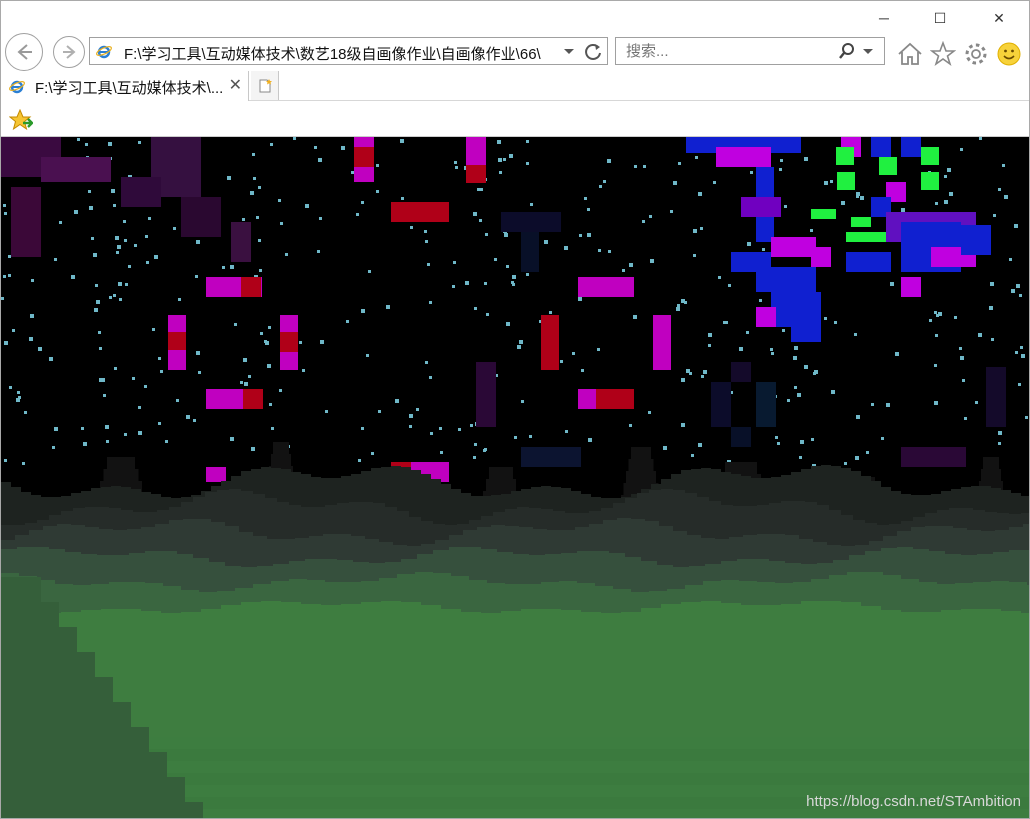  Describe the element at coordinates (999, 18) in the screenshot. I see `close-window-button: ✕` at that location.